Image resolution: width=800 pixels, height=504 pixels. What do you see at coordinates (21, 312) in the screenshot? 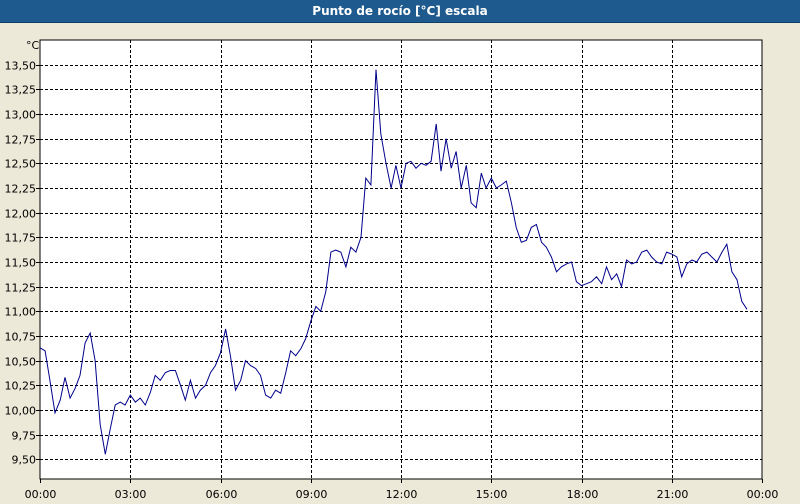
I see `y-tick-label: 11,00` at bounding box center [21, 312].